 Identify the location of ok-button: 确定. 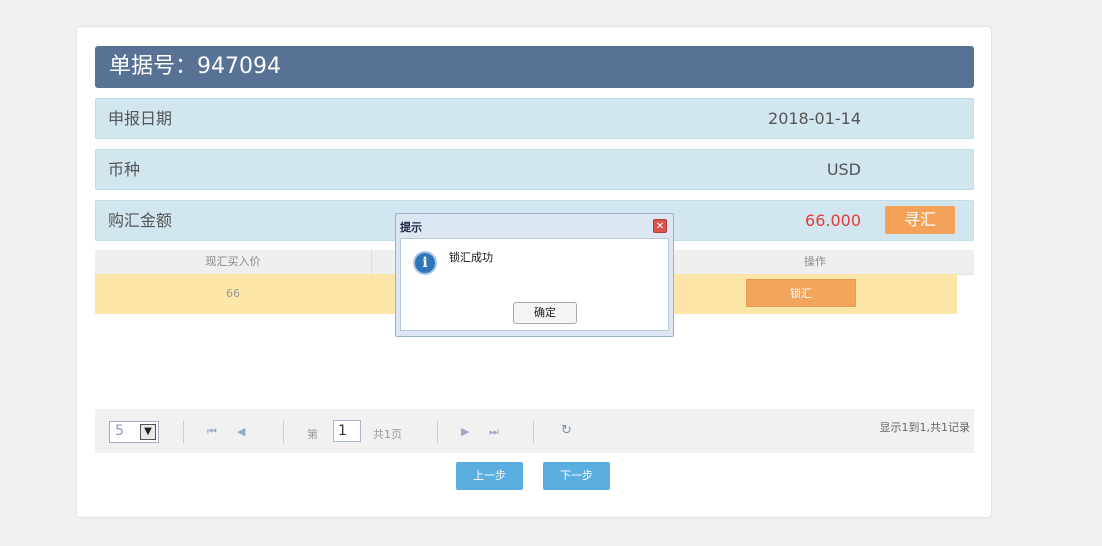
(545, 313).